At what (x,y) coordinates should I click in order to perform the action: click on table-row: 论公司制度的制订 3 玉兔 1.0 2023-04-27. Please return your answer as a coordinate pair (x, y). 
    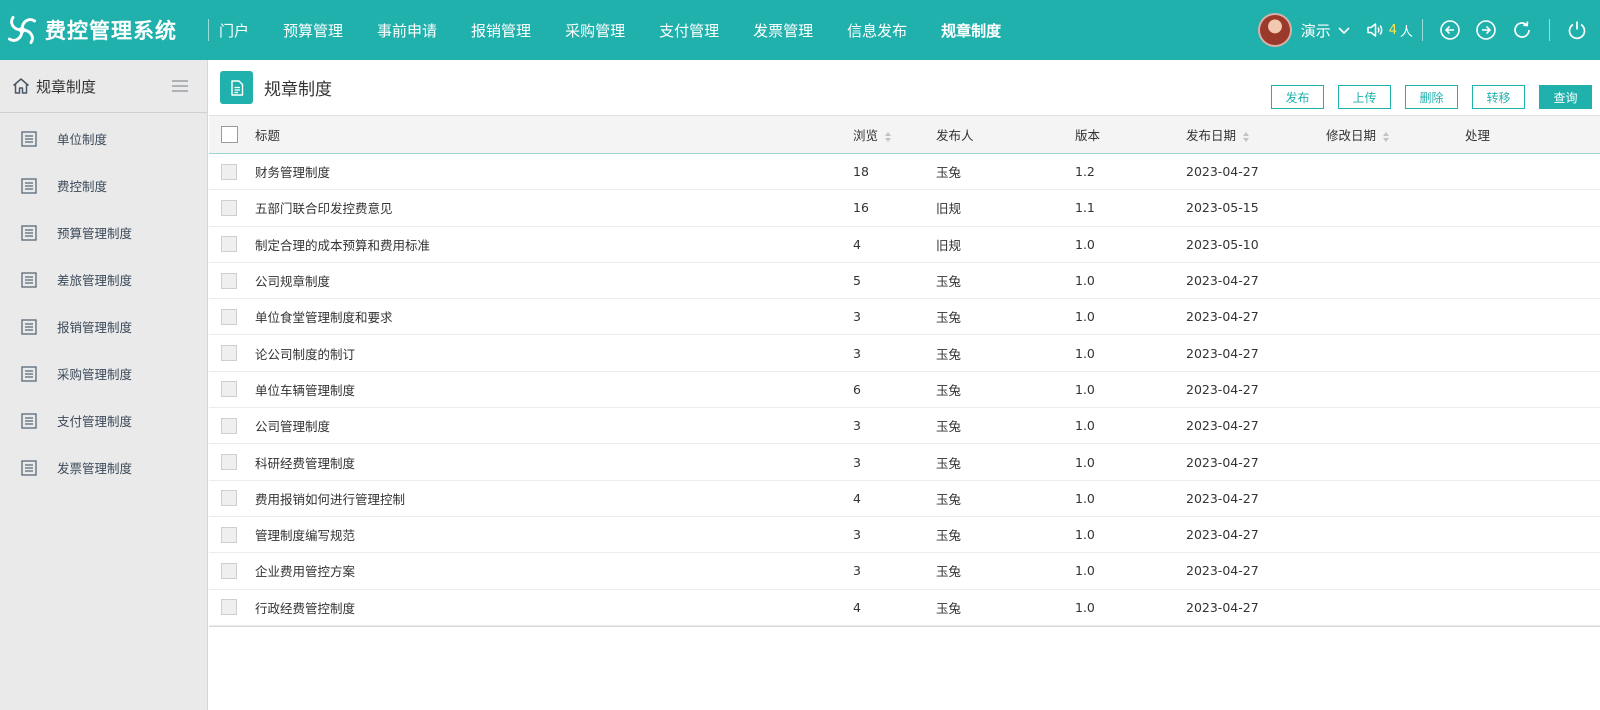
    Looking at the image, I should click on (904, 353).